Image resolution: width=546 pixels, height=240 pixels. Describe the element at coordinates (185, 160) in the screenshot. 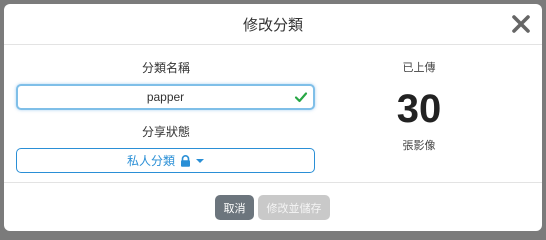

I see `lock-icon` at that location.